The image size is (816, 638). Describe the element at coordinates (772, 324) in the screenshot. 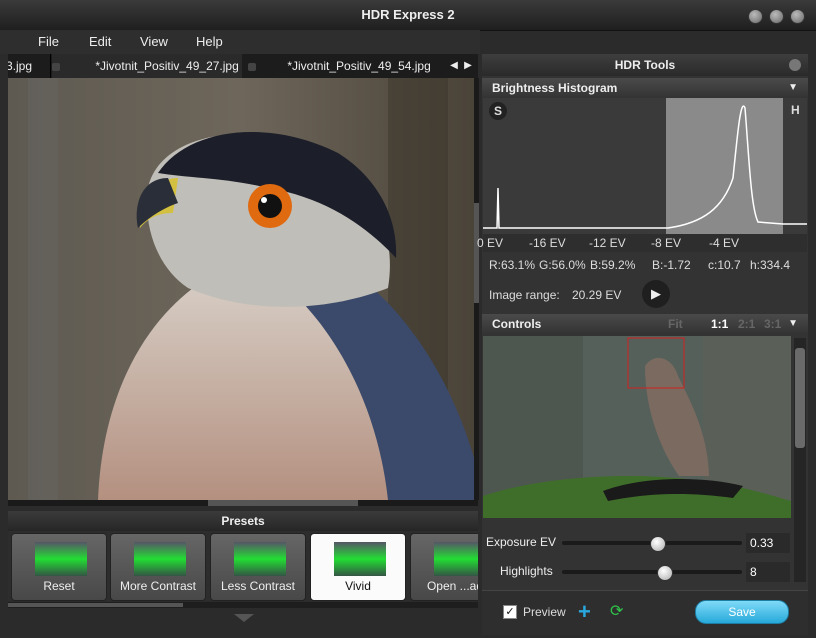

I see `zoom-3-1: 3:1` at that location.